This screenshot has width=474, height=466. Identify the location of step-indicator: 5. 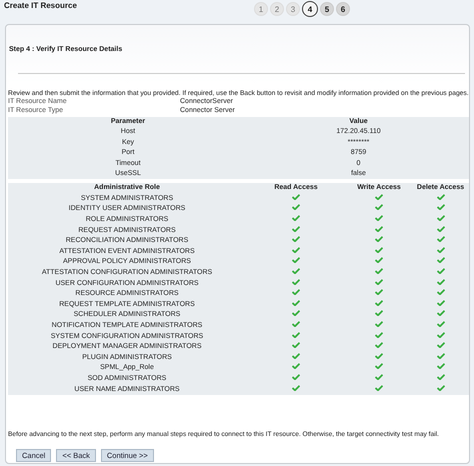
(327, 9).